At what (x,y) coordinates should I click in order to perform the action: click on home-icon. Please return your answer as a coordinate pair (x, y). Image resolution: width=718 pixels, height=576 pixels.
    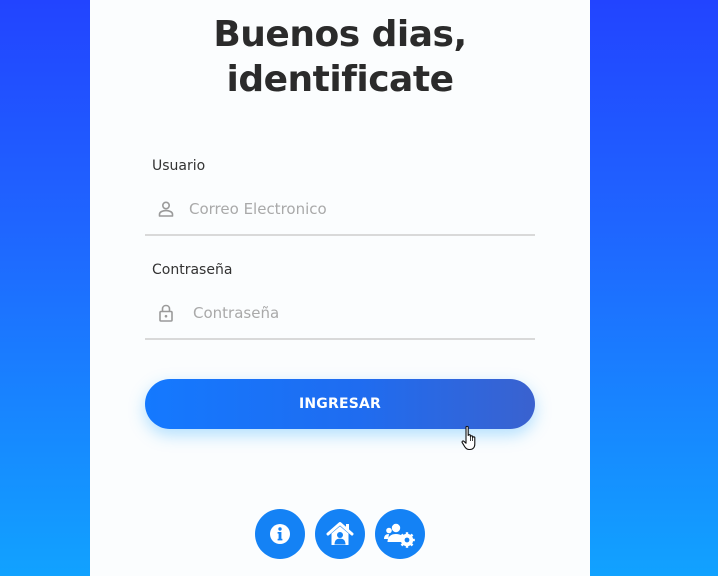
    Looking at the image, I should click on (340, 533).